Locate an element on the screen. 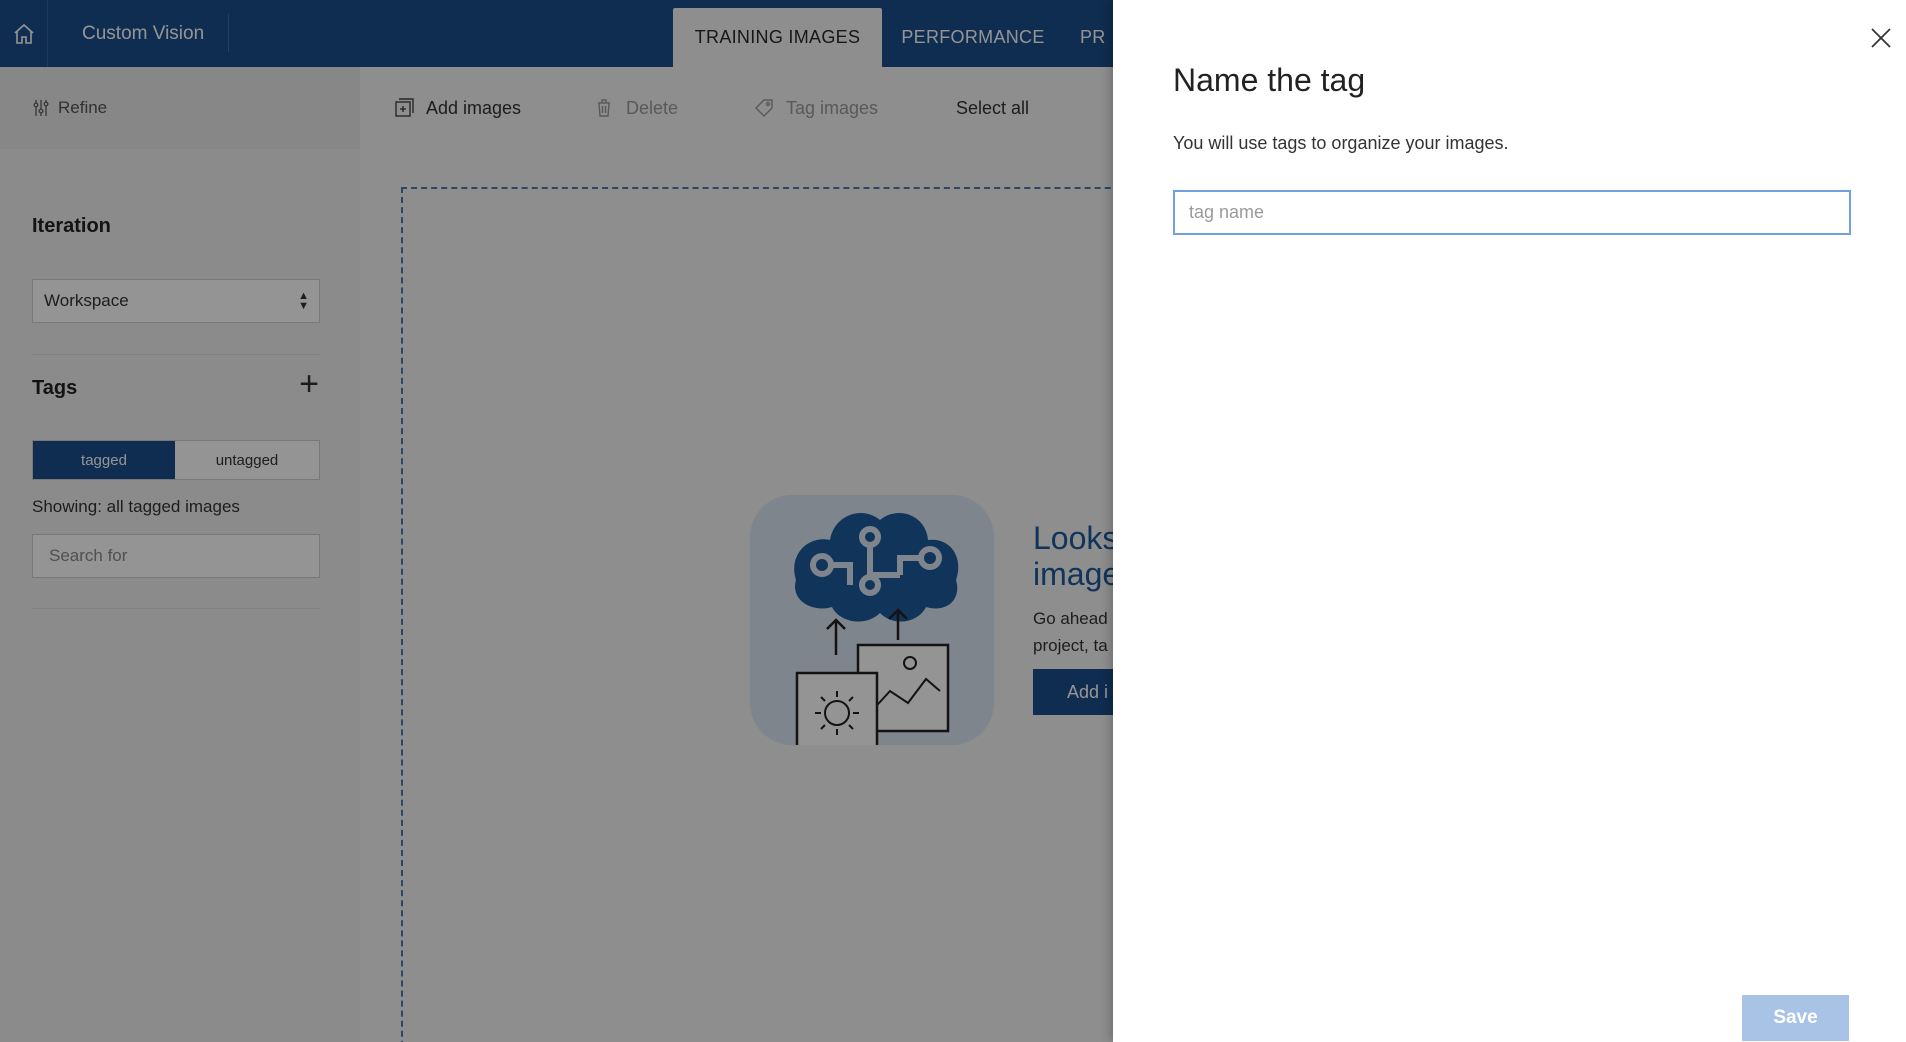  close-icon is located at coordinates (1881, 38).